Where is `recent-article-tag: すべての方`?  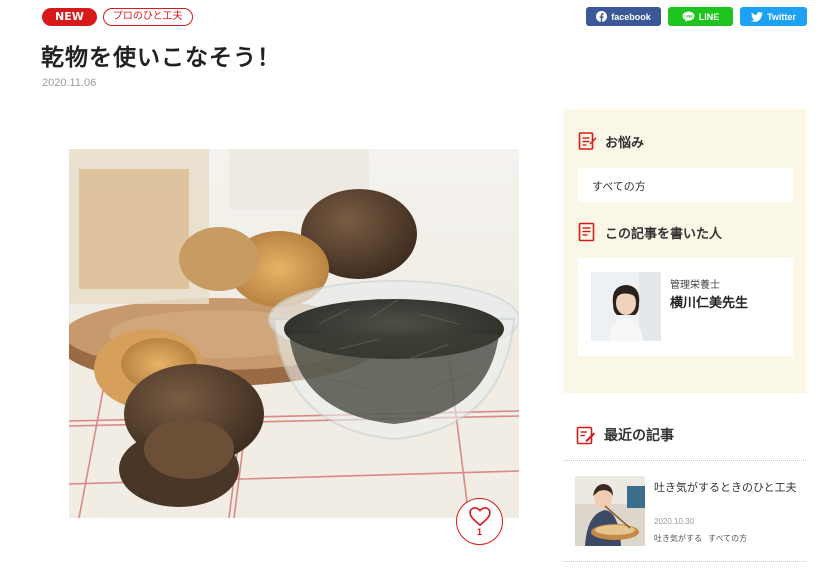 recent-article-tag: すべての方 is located at coordinates (727, 538).